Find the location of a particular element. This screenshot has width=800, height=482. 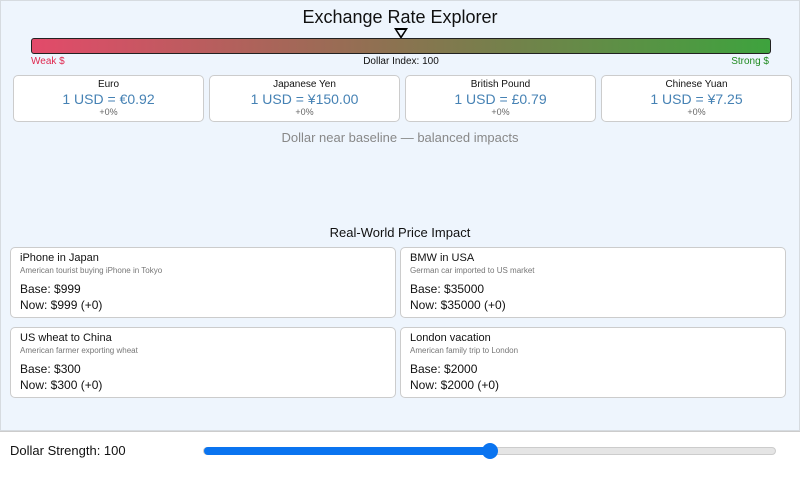

currency-card-euro: Euro 1 USD = €0.92 +0% is located at coordinates (108, 98).